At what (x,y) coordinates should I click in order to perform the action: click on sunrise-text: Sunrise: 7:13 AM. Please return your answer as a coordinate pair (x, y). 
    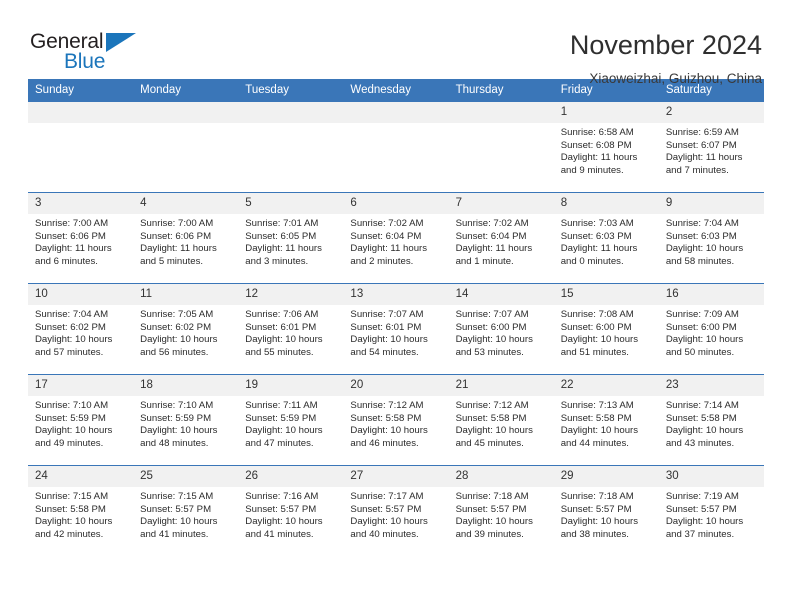
    Looking at the image, I should click on (597, 405).